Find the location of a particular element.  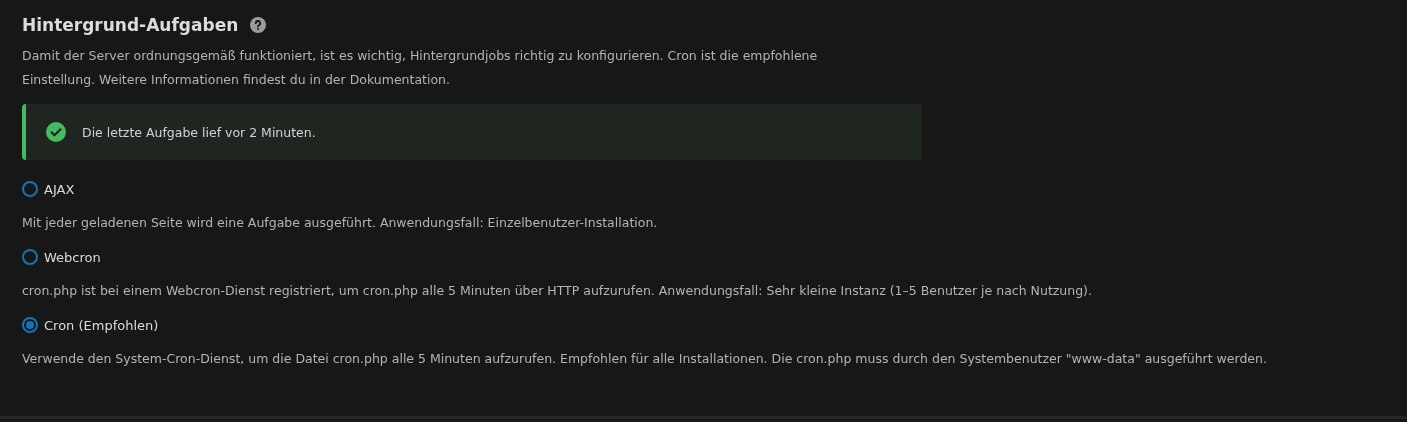

radio-label: Cron (Empfohlen) is located at coordinates (101, 325).